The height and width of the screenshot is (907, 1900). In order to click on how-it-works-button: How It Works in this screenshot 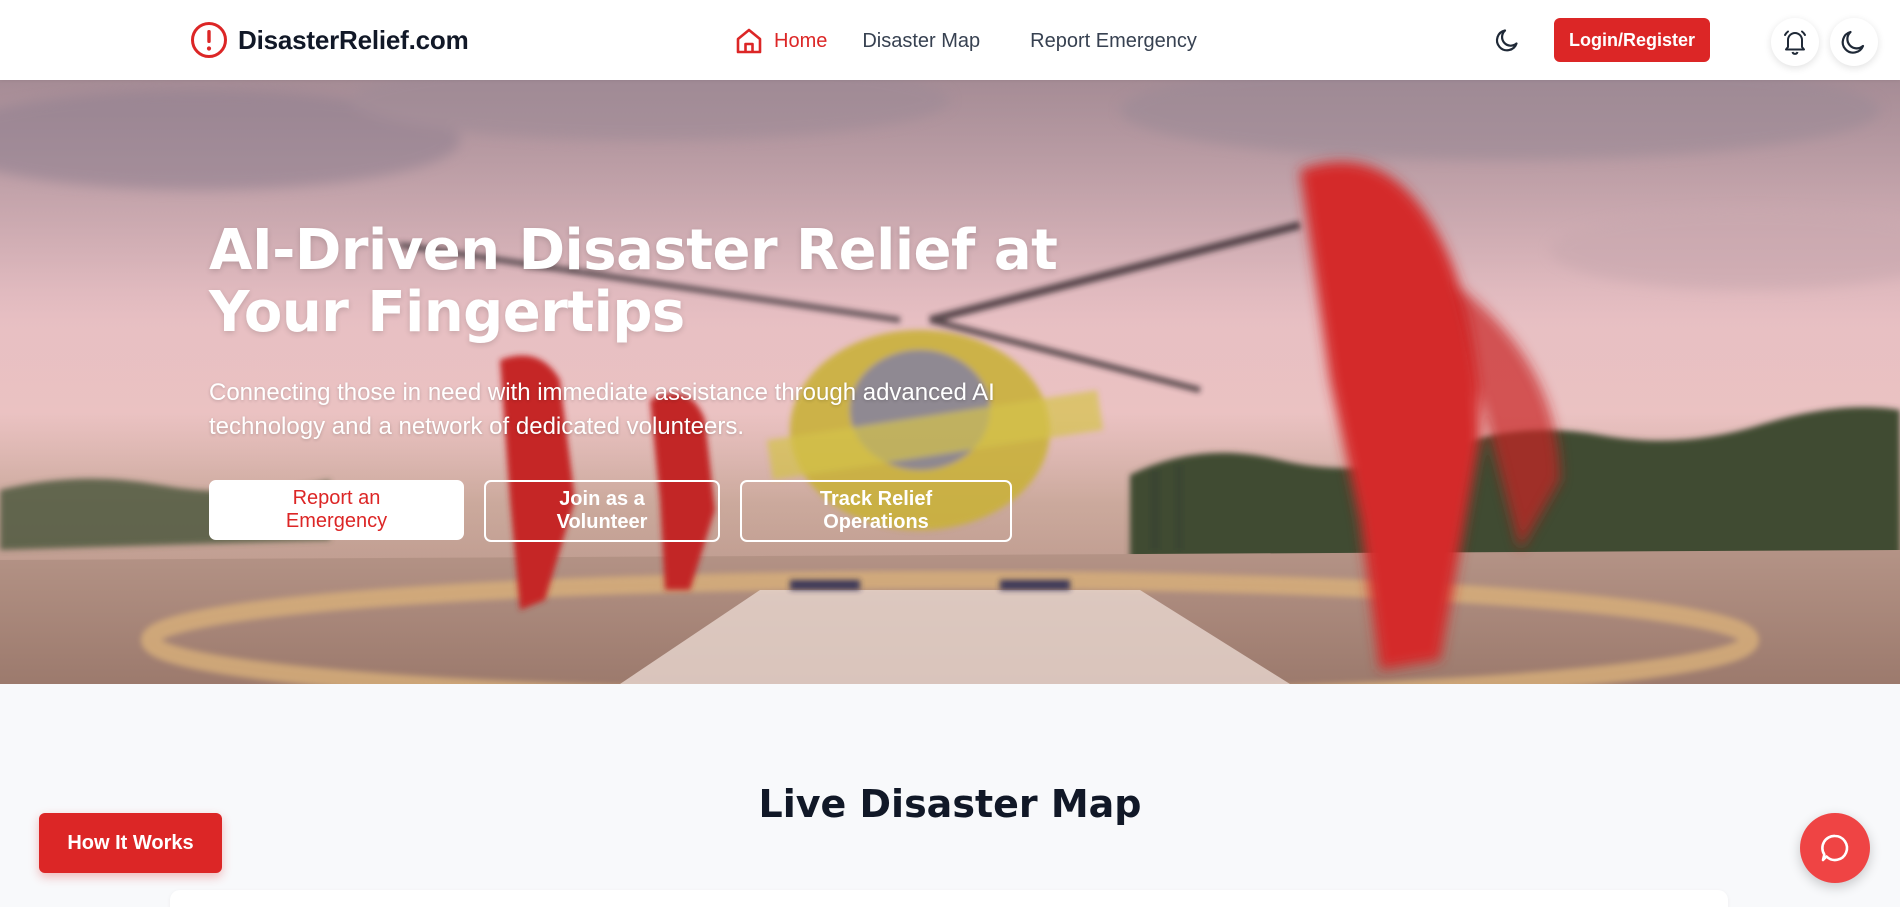, I will do `click(130, 843)`.